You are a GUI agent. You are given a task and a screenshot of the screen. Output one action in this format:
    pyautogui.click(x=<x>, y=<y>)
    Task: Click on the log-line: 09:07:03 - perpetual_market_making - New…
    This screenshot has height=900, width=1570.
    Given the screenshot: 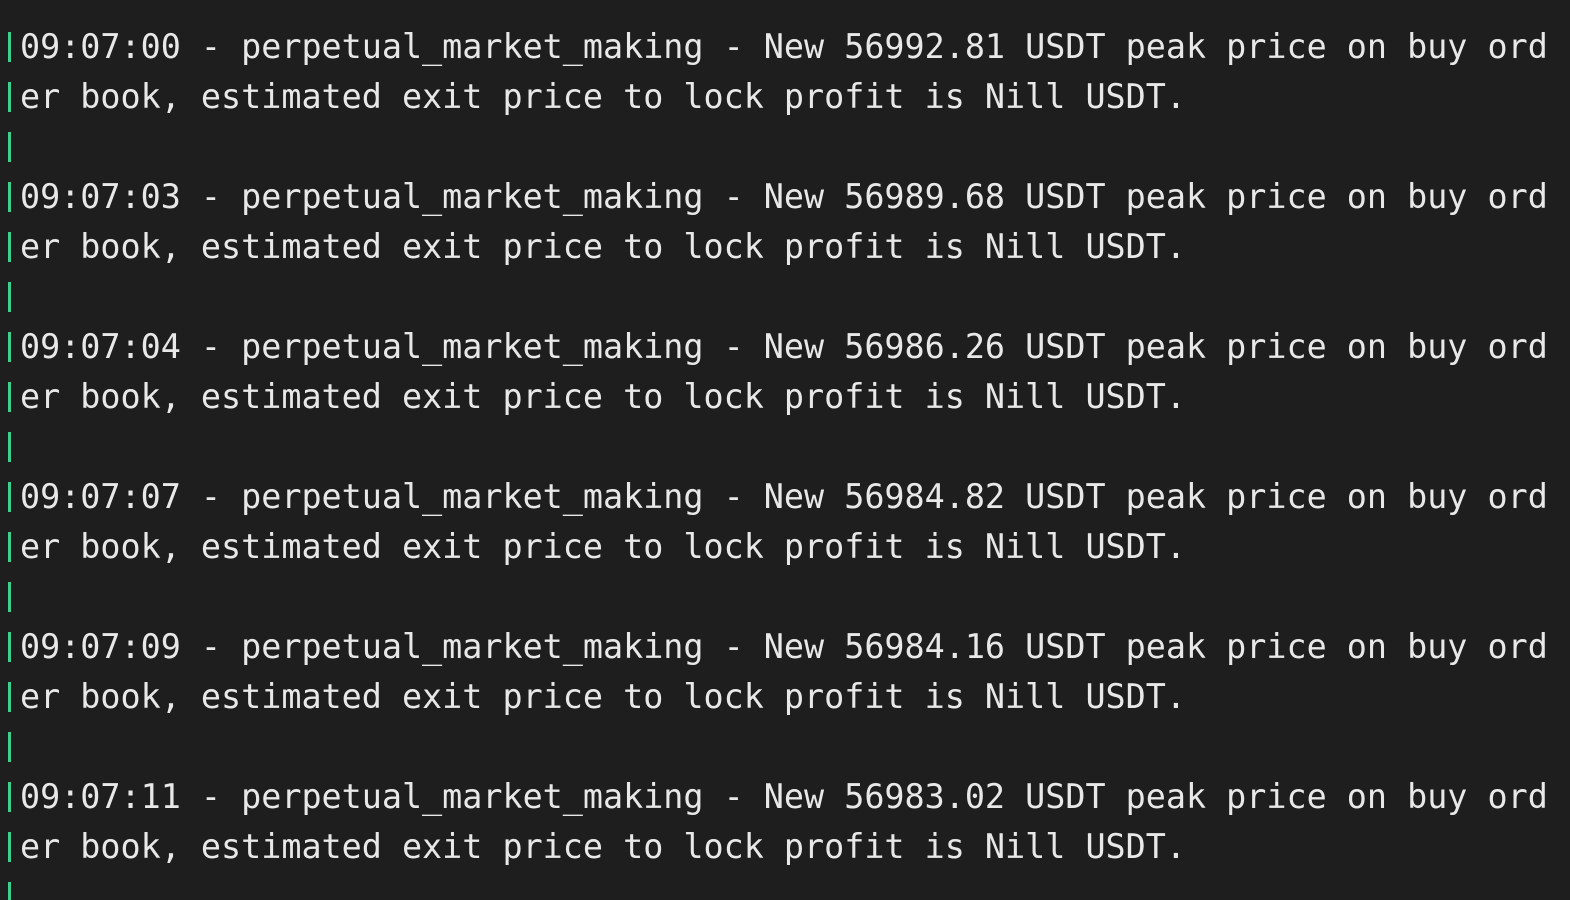 What is the action you would take?
    pyautogui.click(x=784, y=196)
    